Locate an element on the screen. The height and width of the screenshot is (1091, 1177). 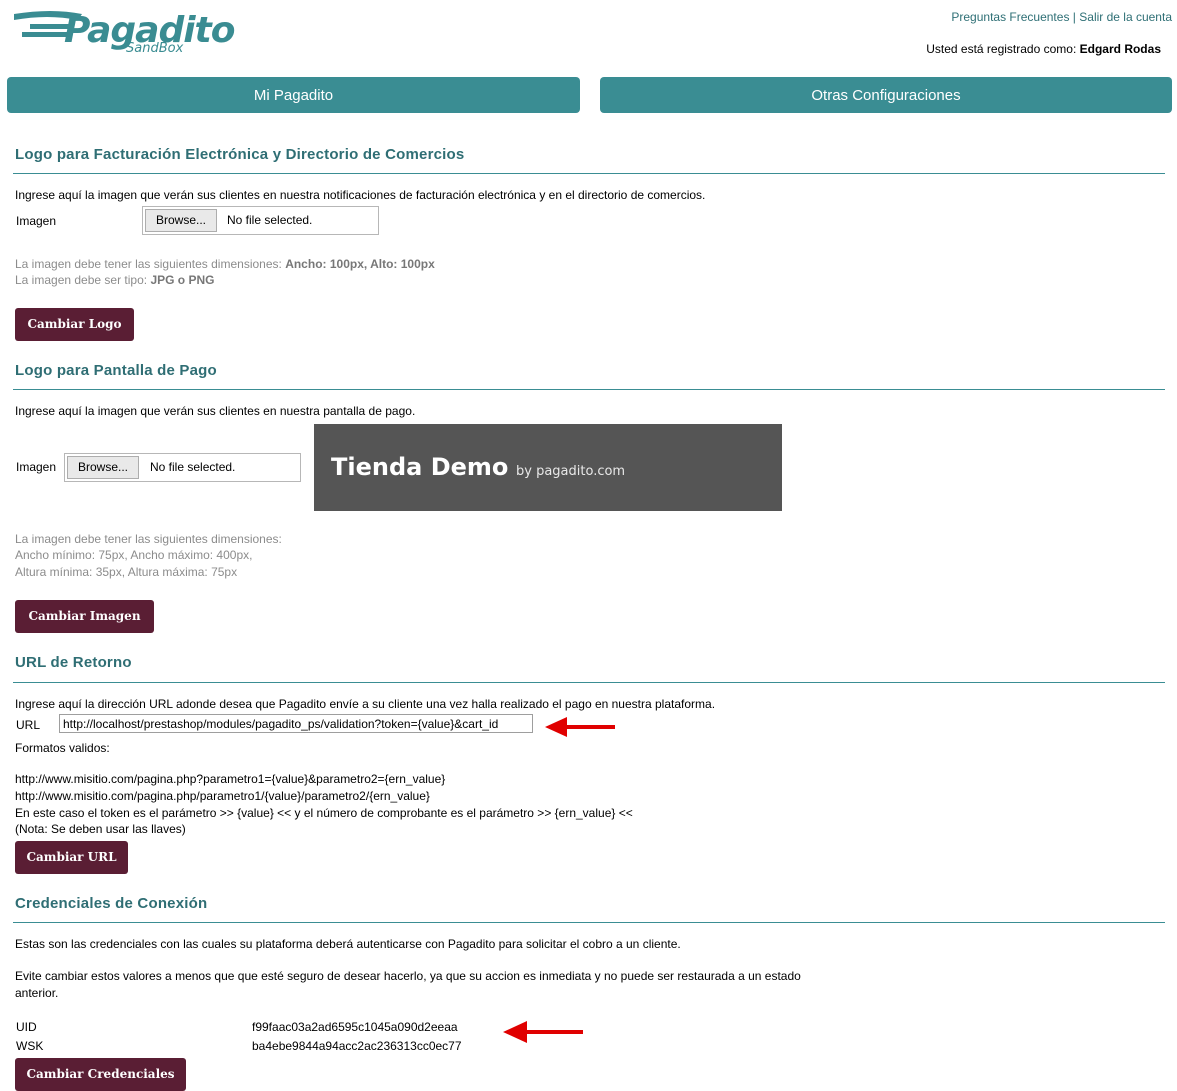
type-value: JPG o PNG is located at coordinates (182, 280).